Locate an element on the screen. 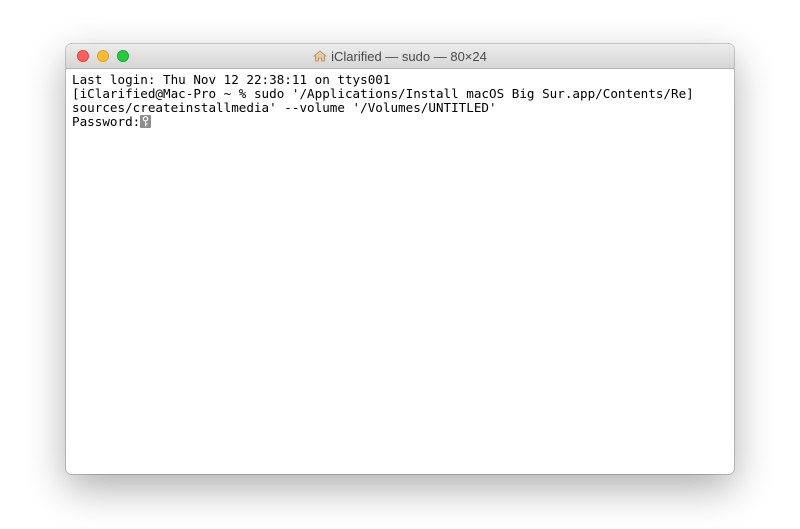  window-title: iClarified — sudo — 80×24 is located at coordinates (400, 56).